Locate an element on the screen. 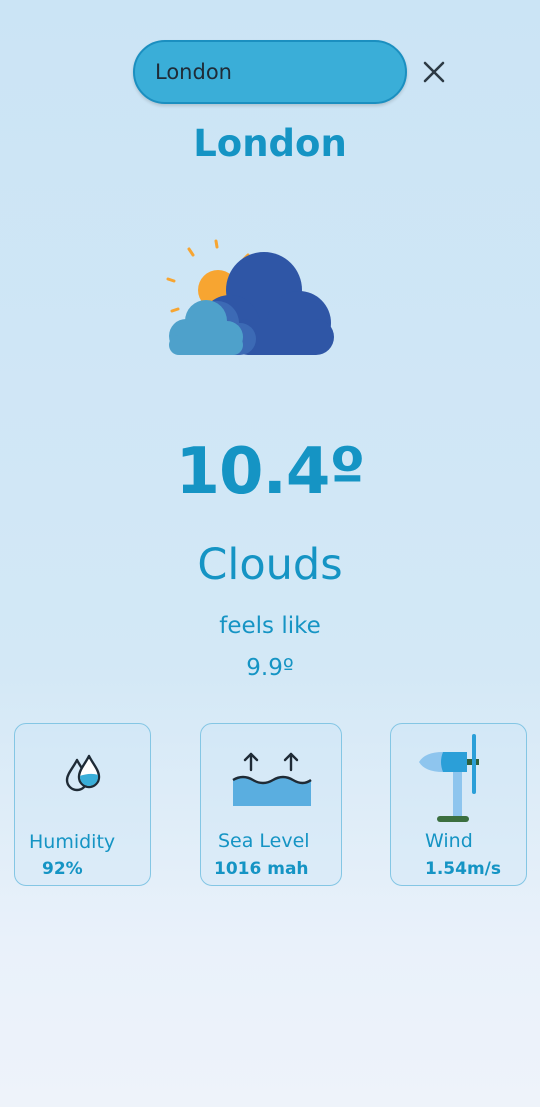  temperature: 10.4º is located at coordinates (270, 472).